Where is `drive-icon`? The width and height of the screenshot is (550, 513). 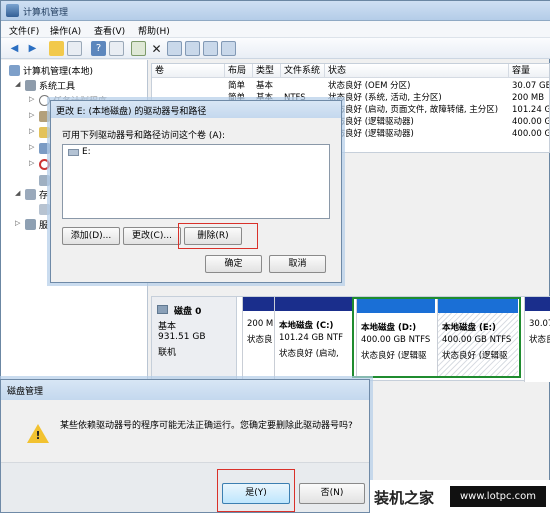
drive-icon is located at coordinates (73, 152).